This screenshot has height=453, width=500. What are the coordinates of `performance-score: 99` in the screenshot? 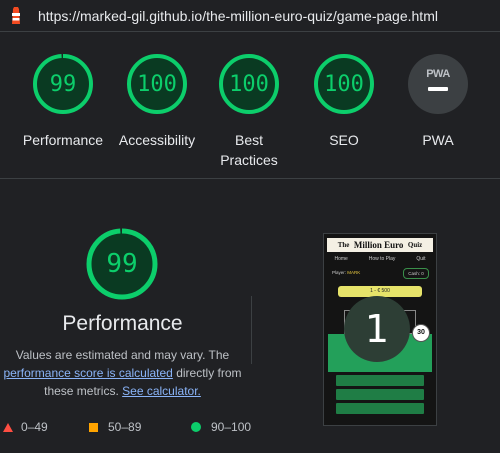 It's located at (63, 84).